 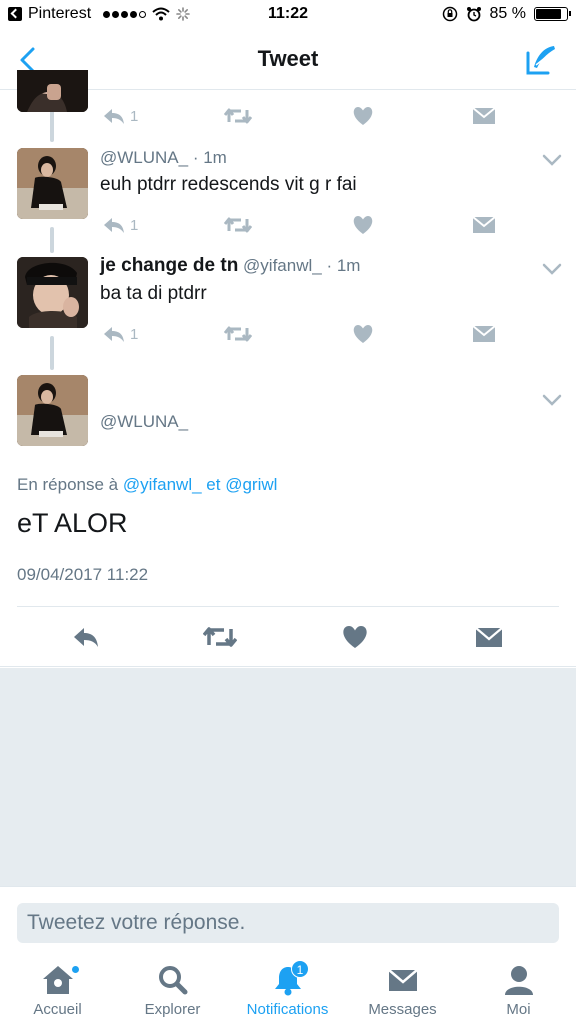 What do you see at coordinates (288, 637) in the screenshot?
I see `main-tweet-actions` at bounding box center [288, 637].